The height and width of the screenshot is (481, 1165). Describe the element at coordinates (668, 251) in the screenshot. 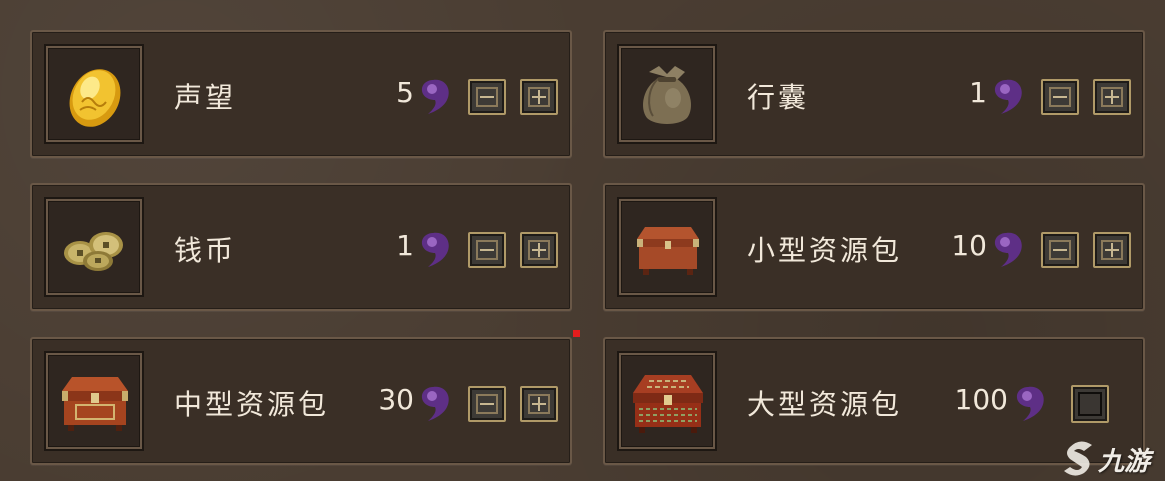

I see `small-chest-icon` at that location.